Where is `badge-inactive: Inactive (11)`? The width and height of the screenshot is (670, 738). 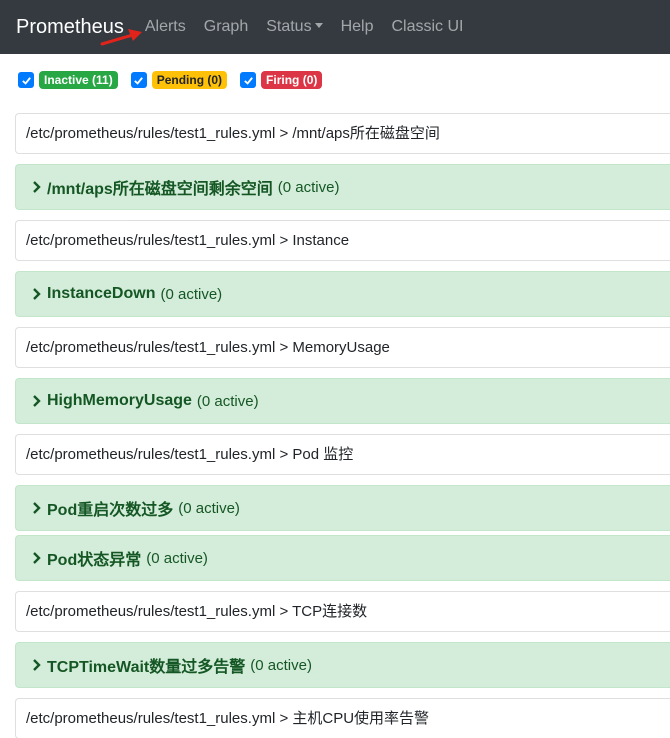
badge-inactive: Inactive (11) is located at coordinates (78, 80).